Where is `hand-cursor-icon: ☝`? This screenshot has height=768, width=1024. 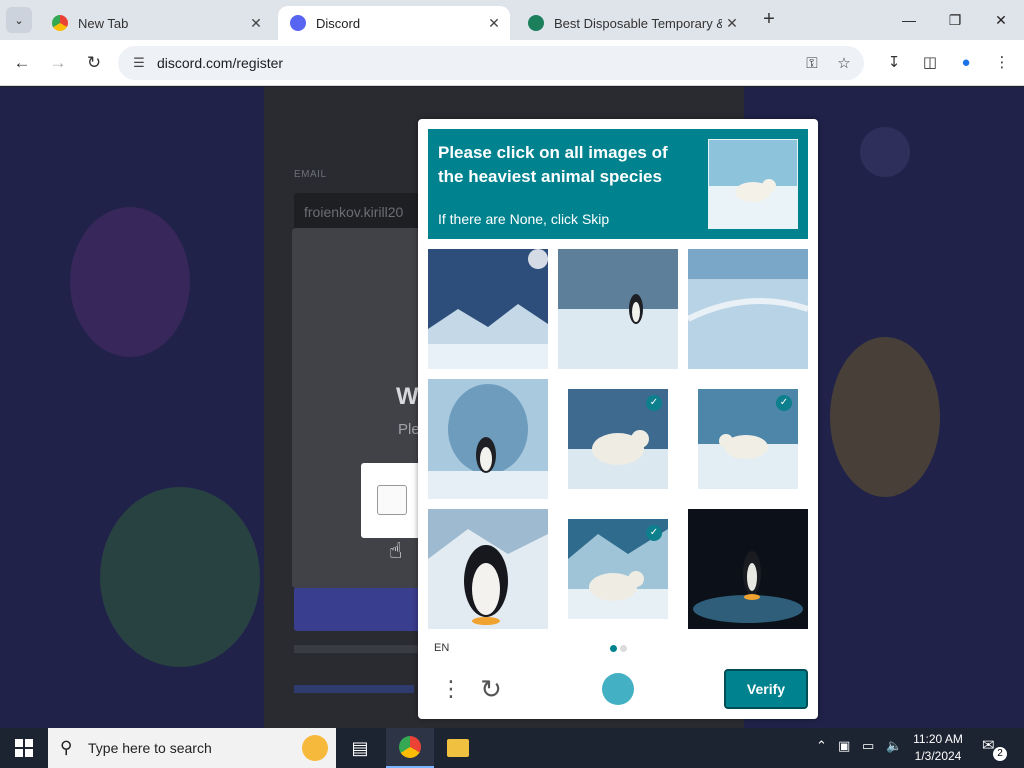
hand-cursor-icon: ☝ is located at coordinates (396, 550).